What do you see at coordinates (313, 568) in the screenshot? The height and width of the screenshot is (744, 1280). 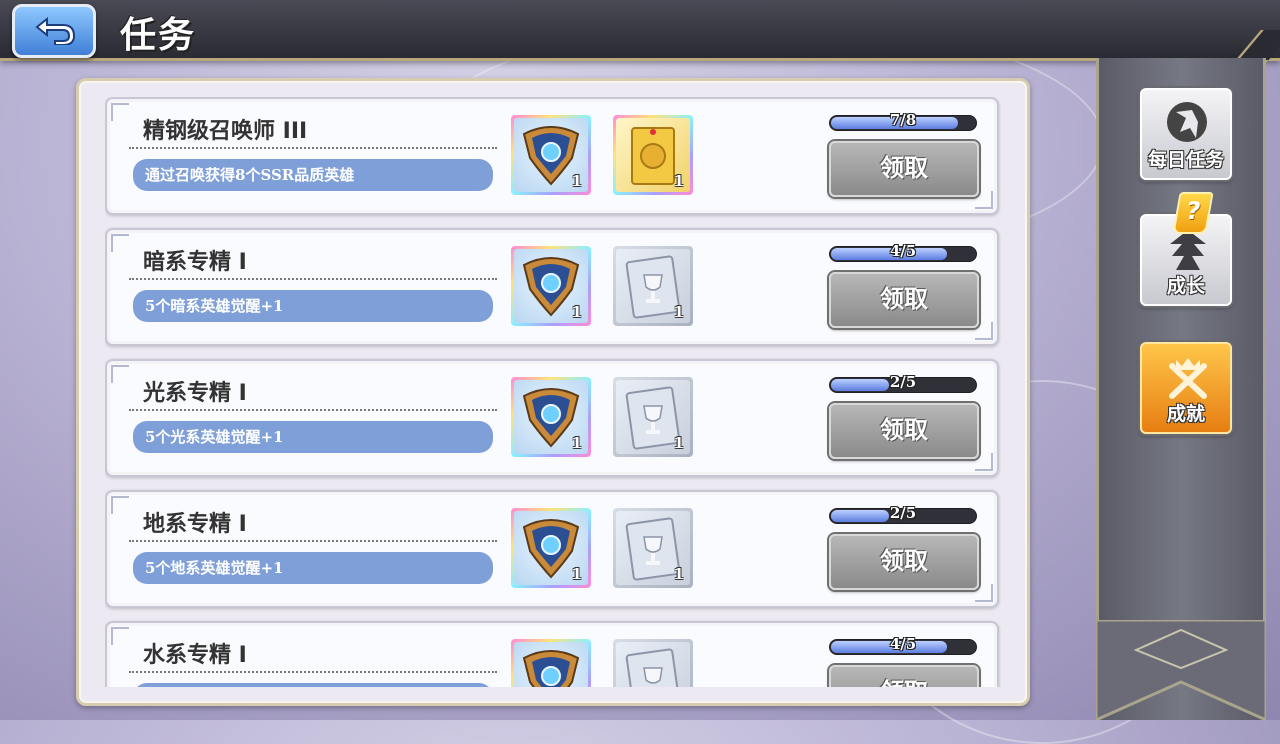 I see `task-description: 5个地系英雄觉醒+1` at bounding box center [313, 568].